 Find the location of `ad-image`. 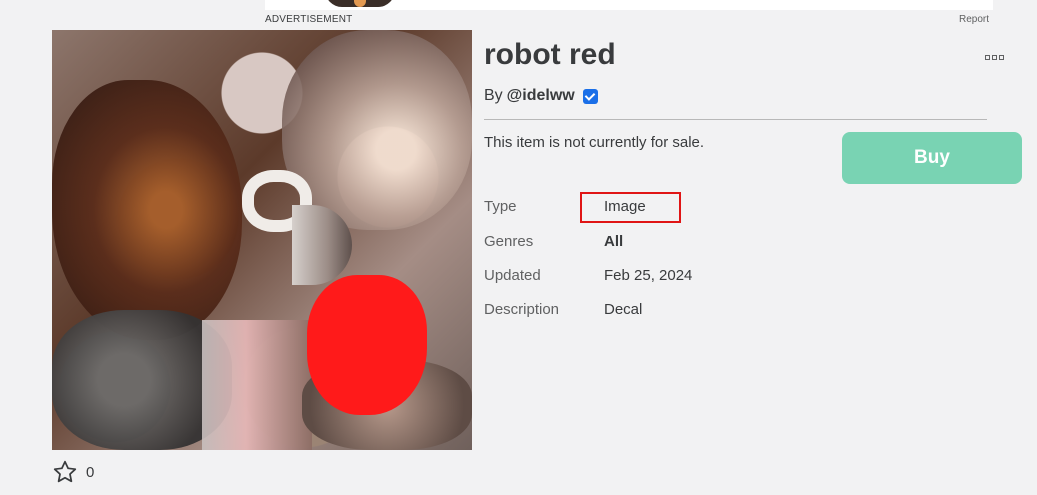

ad-image is located at coordinates (360, 3).